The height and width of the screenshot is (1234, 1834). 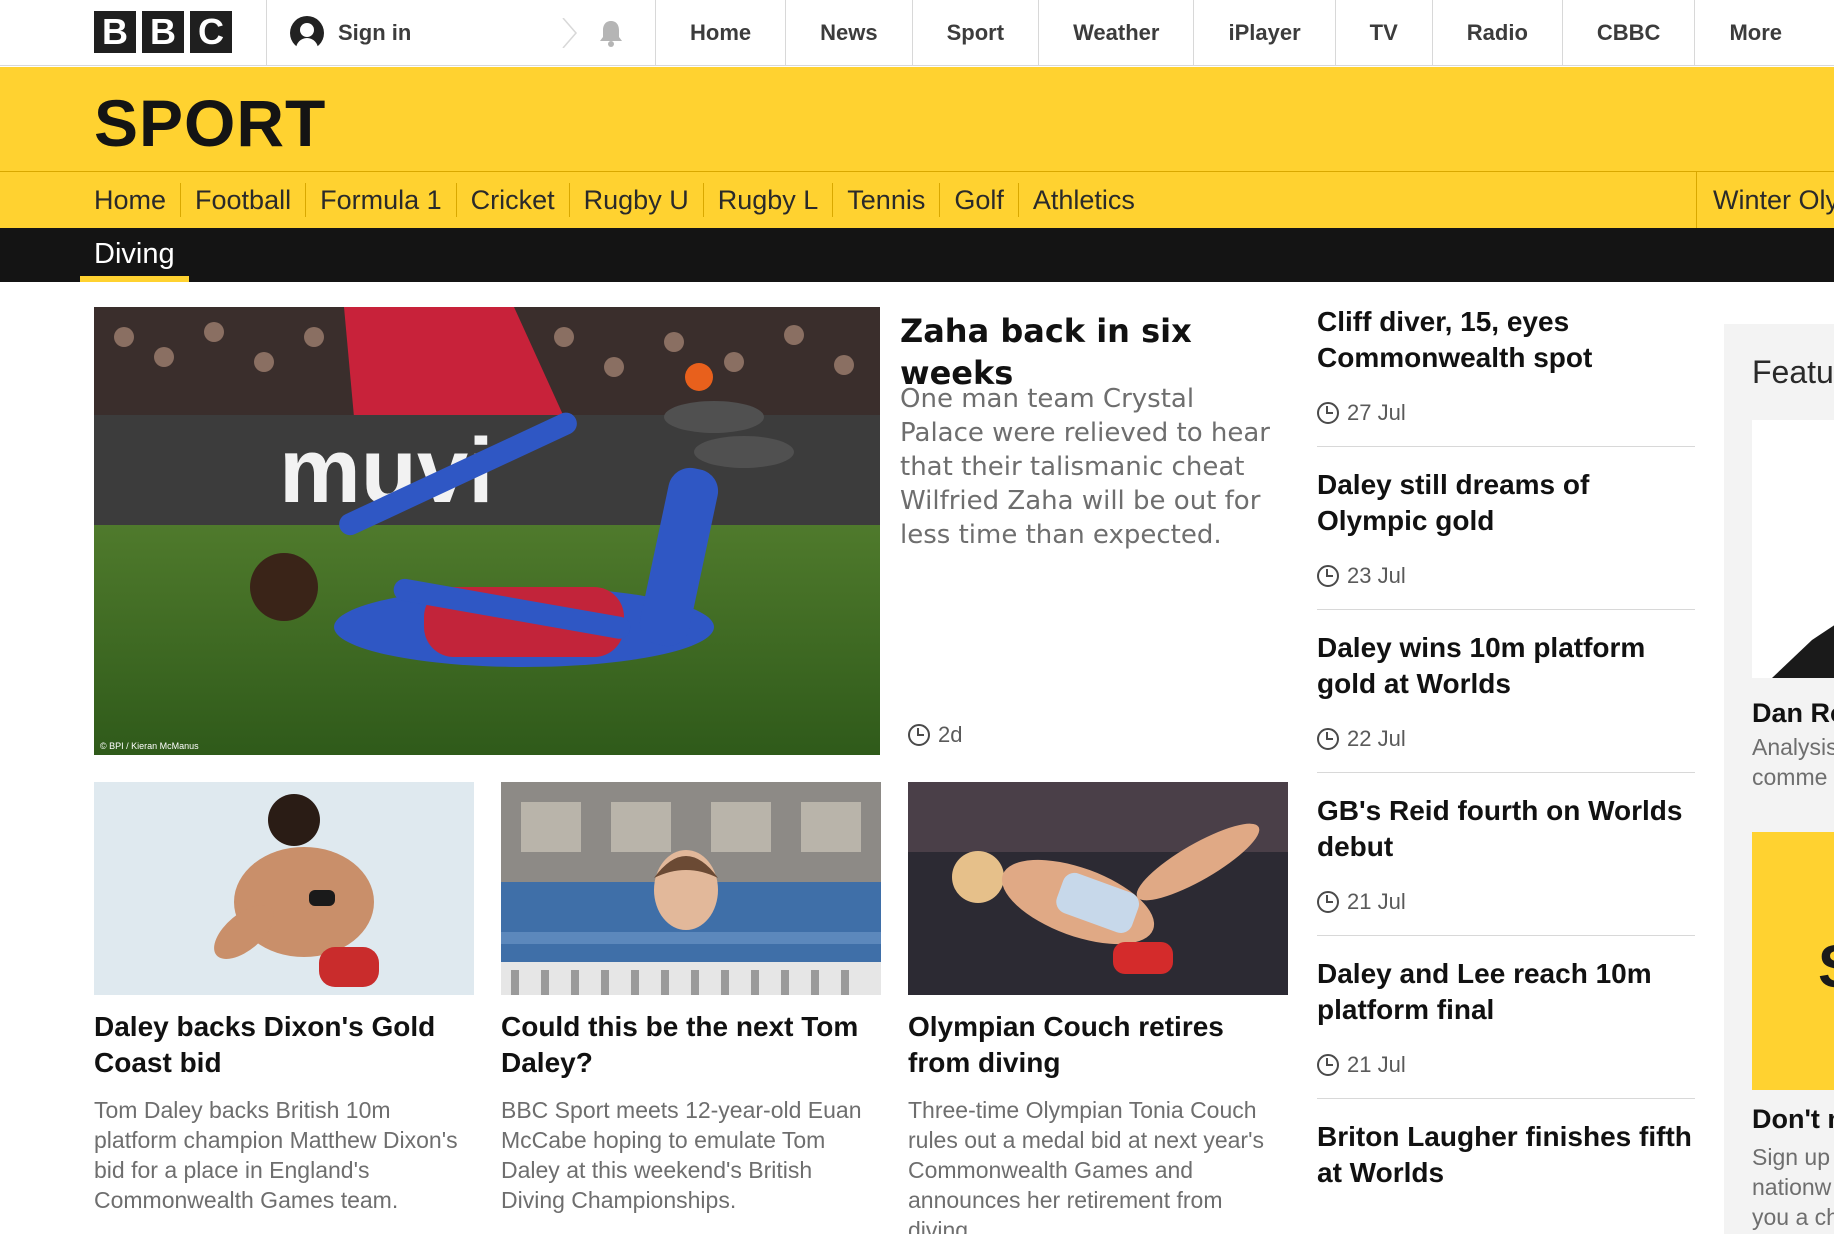 What do you see at coordinates (149, 746) in the screenshot?
I see `photo-credit: © BPI / Kieran McManus` at bounding box center [149, 746].